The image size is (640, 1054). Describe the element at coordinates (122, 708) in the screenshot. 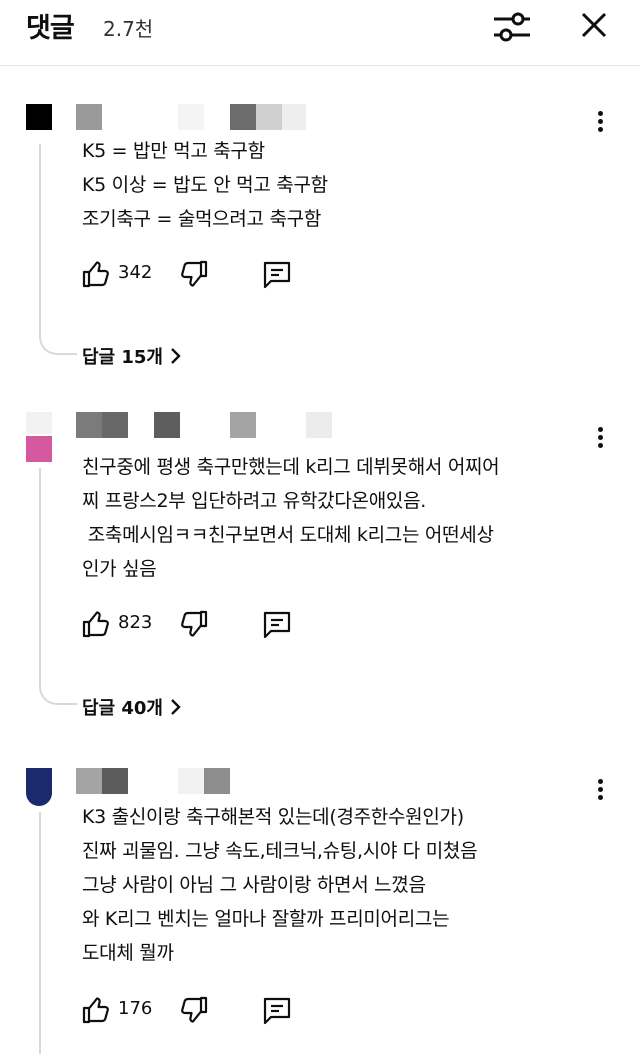

I see `replies-label: 답글 40개` at that location.